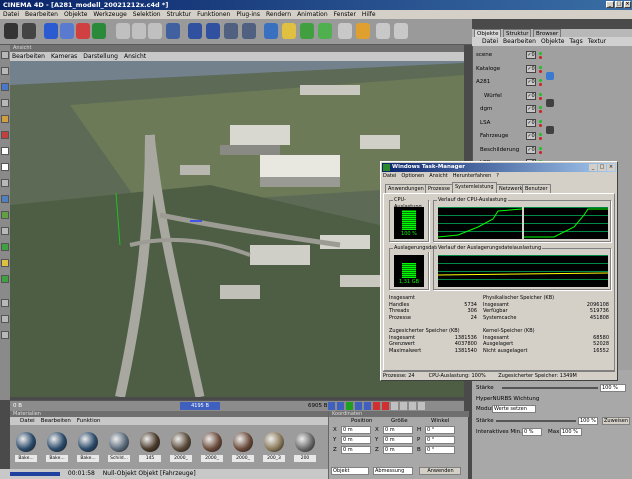 The height and width of the screenshot is (479, 632). Describe the element at coordinates (349, 406) in the screenshot. I see `play-icon` at that location.